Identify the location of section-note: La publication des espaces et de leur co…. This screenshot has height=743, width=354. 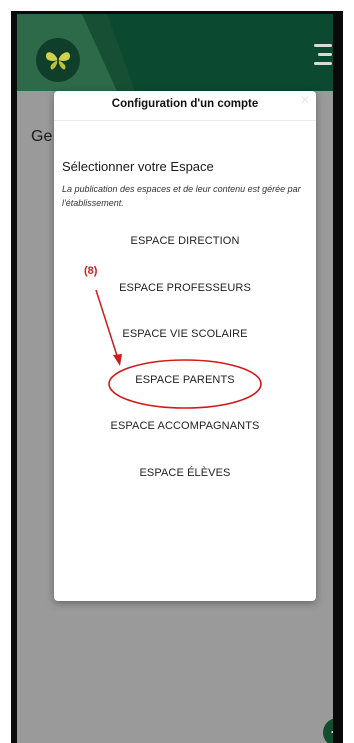
(181, 196).